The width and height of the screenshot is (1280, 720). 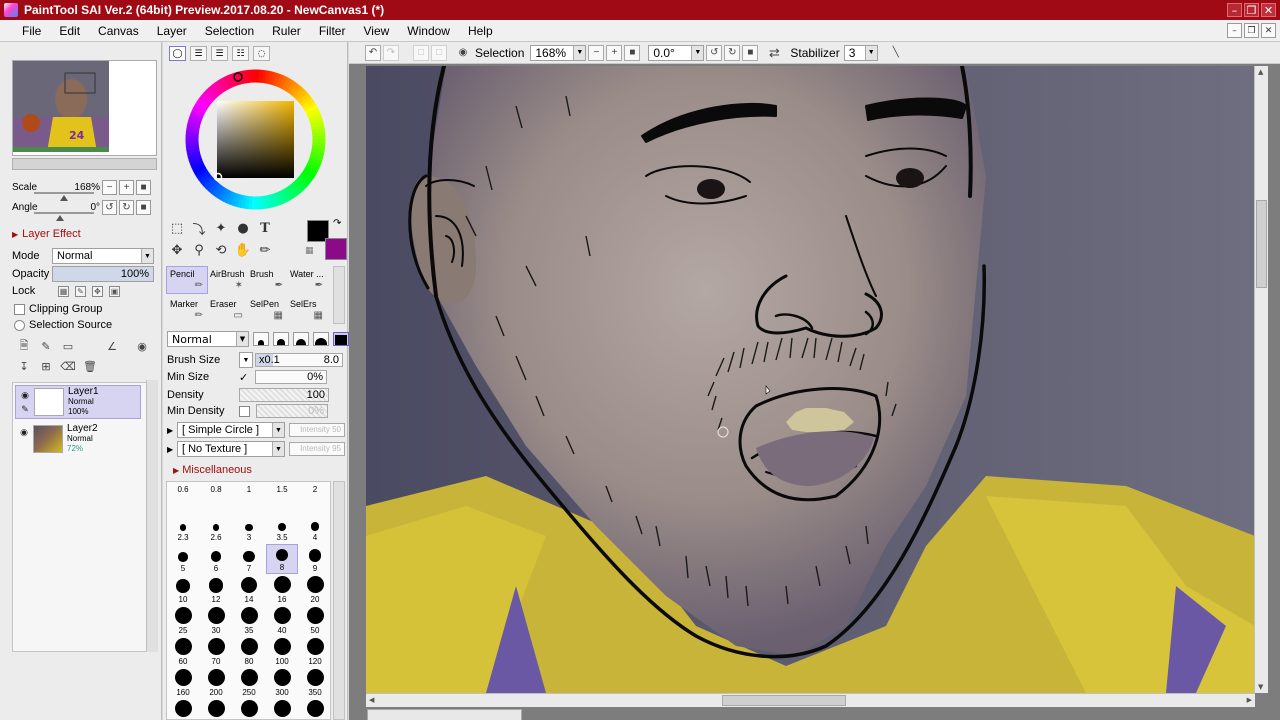 What do you see at coordinates (183, 559) in the screenshot?
I see `brush-size-preset: 5` at bounding box center [183, 559].